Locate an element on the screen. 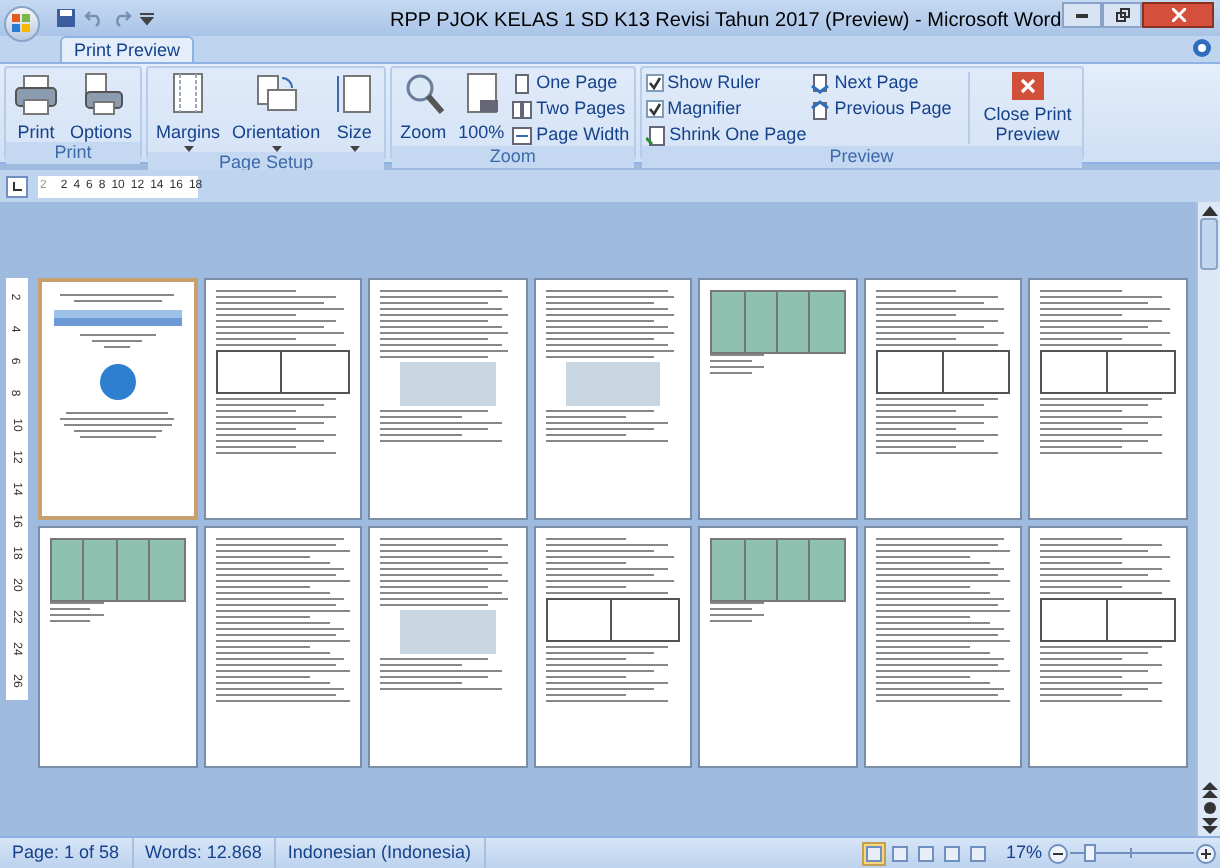  ribbon-button: One Page is located at coordinates (571, 83).